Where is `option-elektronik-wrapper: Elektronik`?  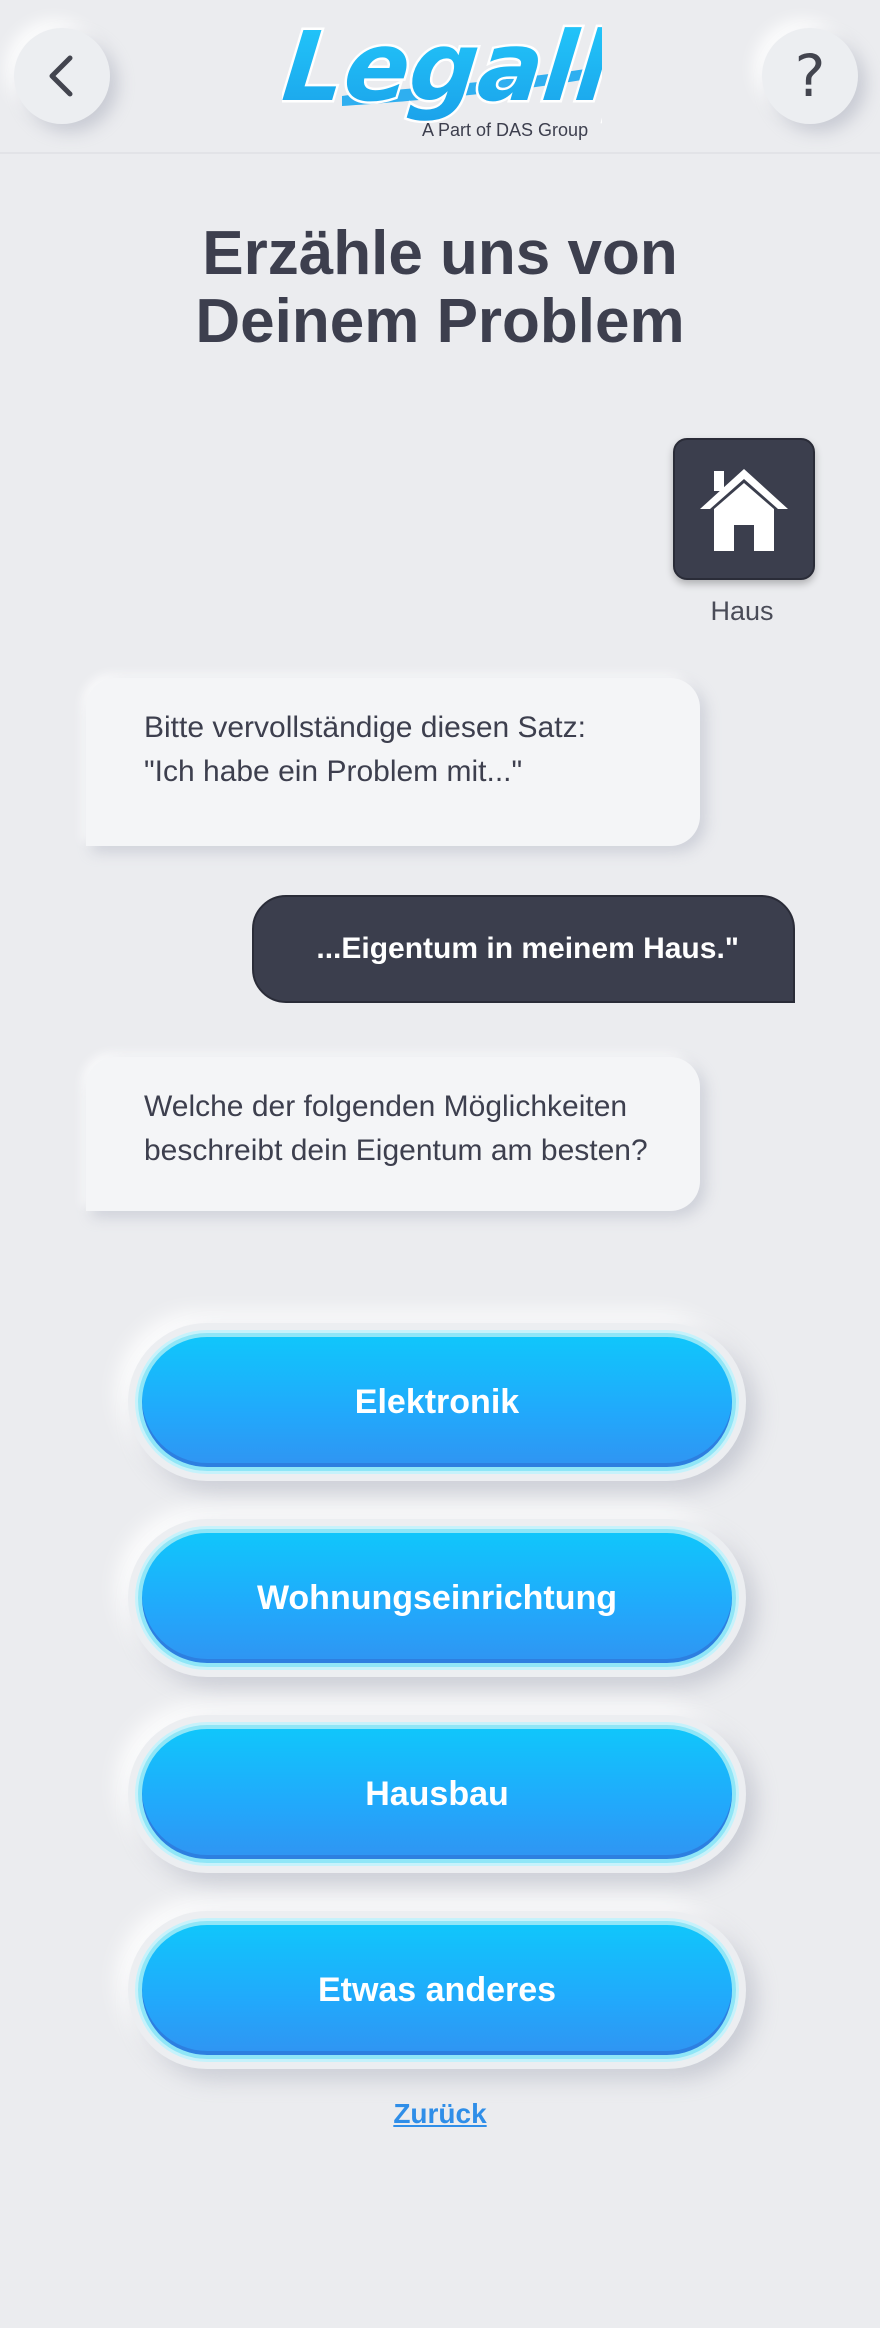
option-elektronik-wrapper: Elektronik is located at coordinates (437, 1402).